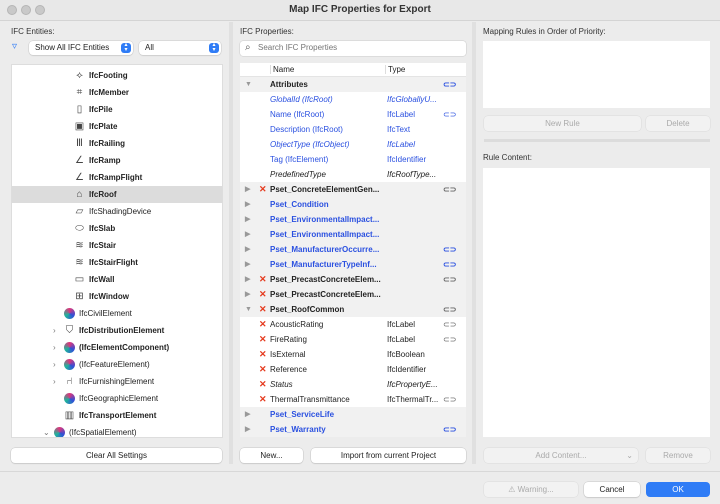 The height and width of the screenshot is (504, 720). What do you see at coordinates (117, 262) in the screenshot?
I see `tree-item: ≋ IfcStairFlight` at bounding box center [117, 262].